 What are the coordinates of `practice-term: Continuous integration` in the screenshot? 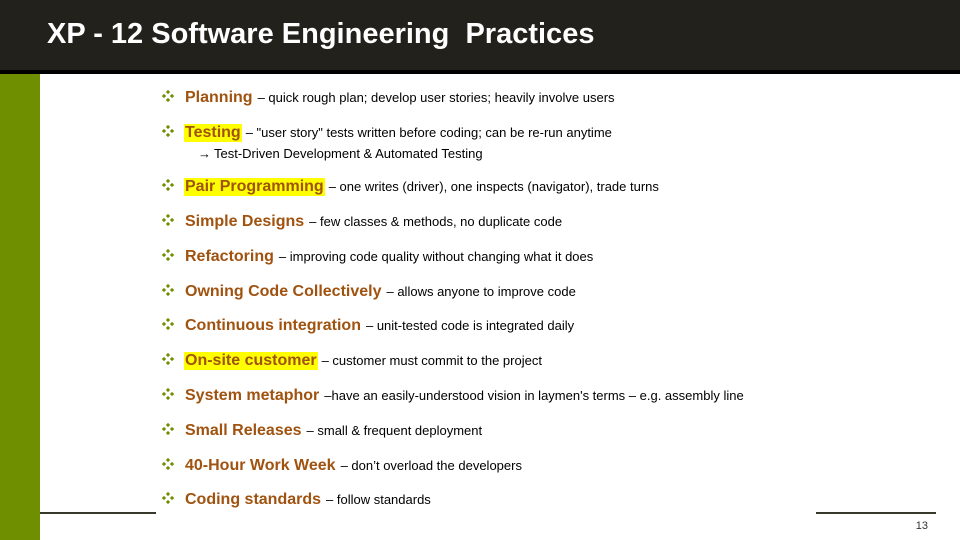 It's located at (273, 325).